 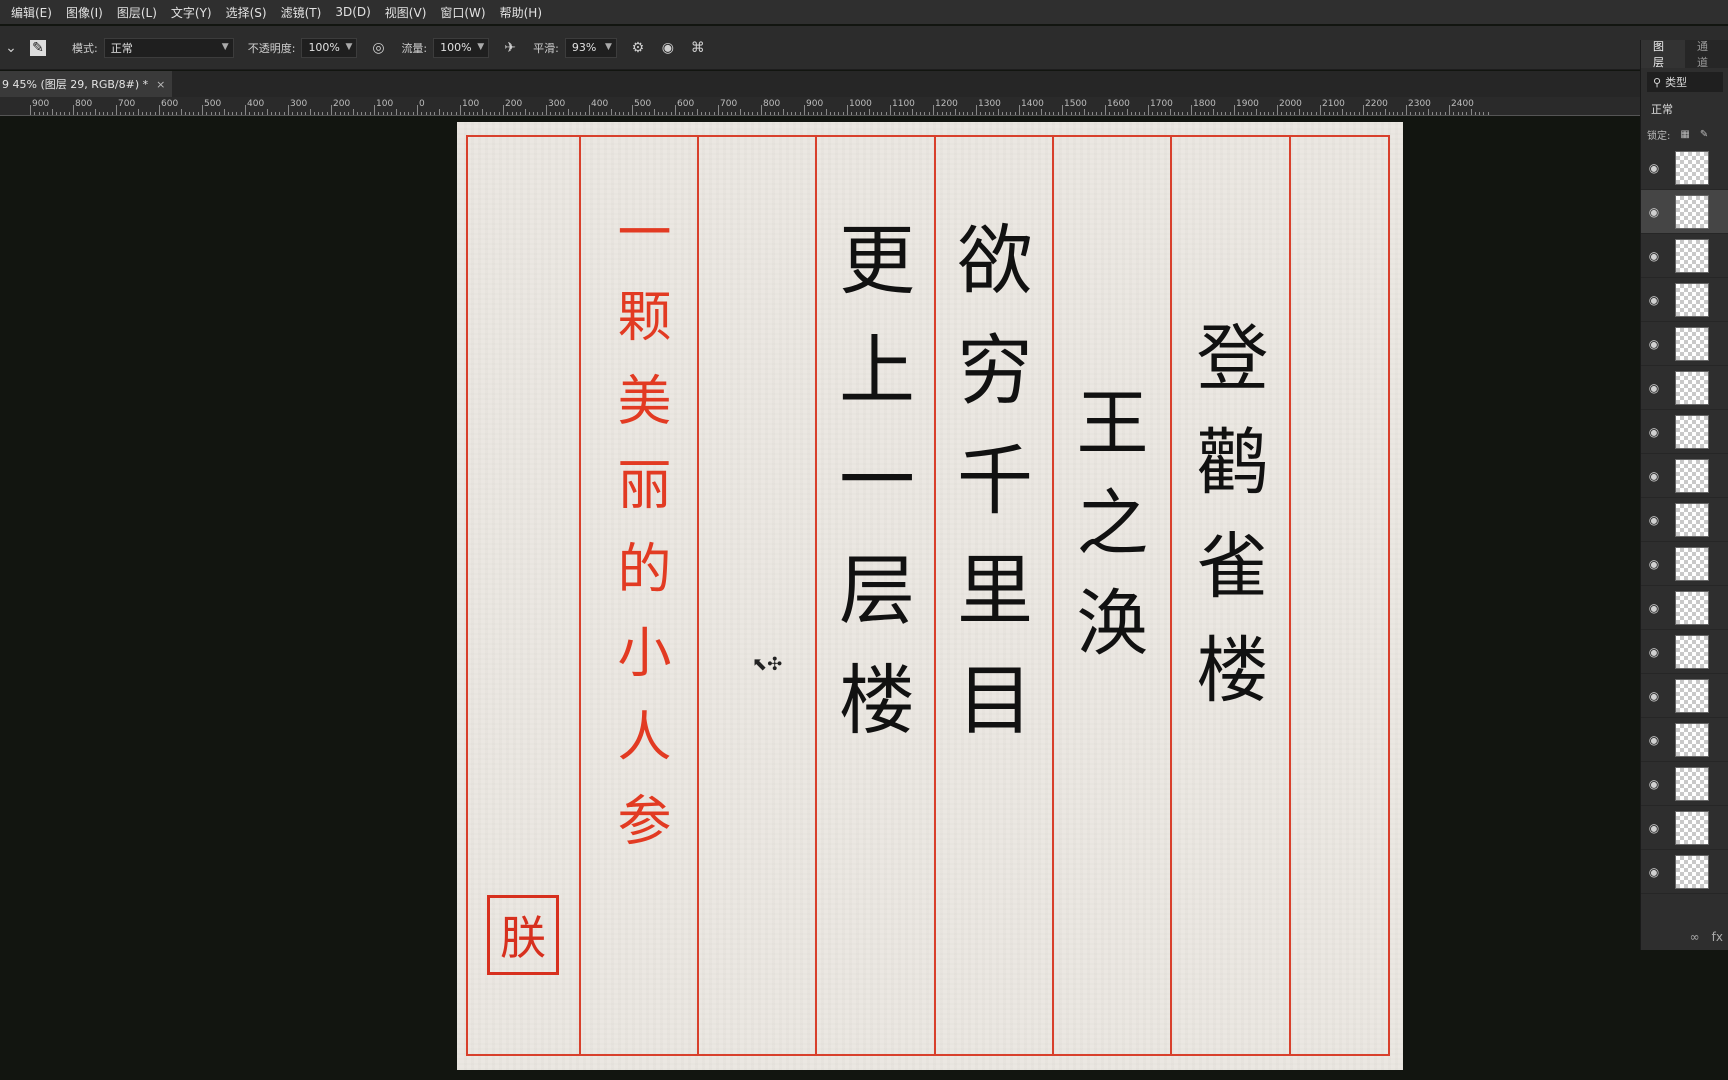 I want to click on menu-item: 帮助(H), so click(x=521, y=12).